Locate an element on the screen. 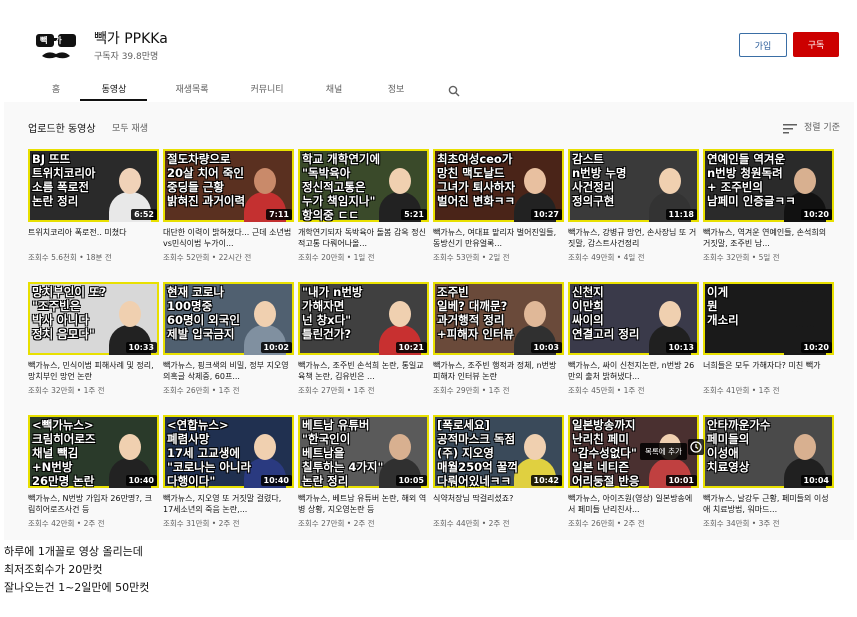 Image resolution: width=857 pixels, height=617 pixels. clock-icon is located at coordinates (696, 447).